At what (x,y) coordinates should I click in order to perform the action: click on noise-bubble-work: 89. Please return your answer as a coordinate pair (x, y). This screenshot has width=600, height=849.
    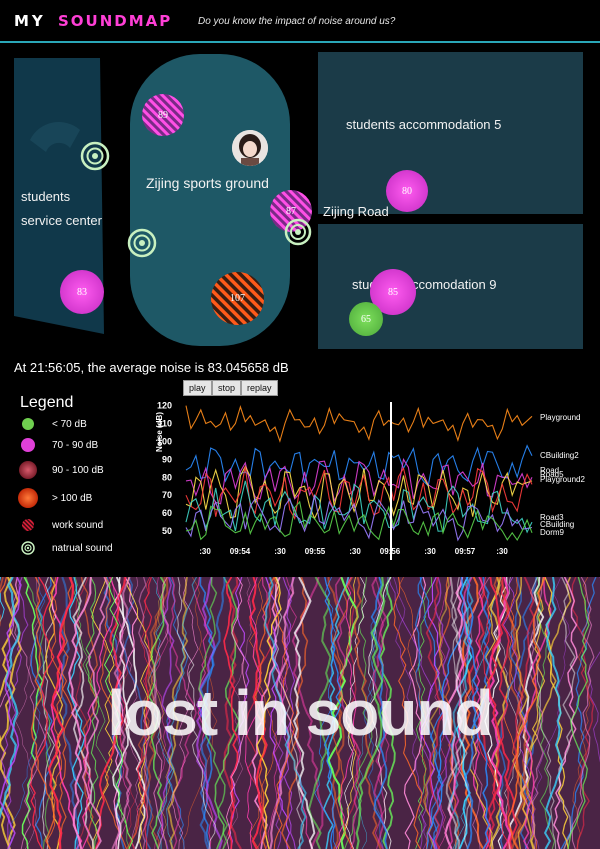
    Looking at the image, I should click on (163, 115).